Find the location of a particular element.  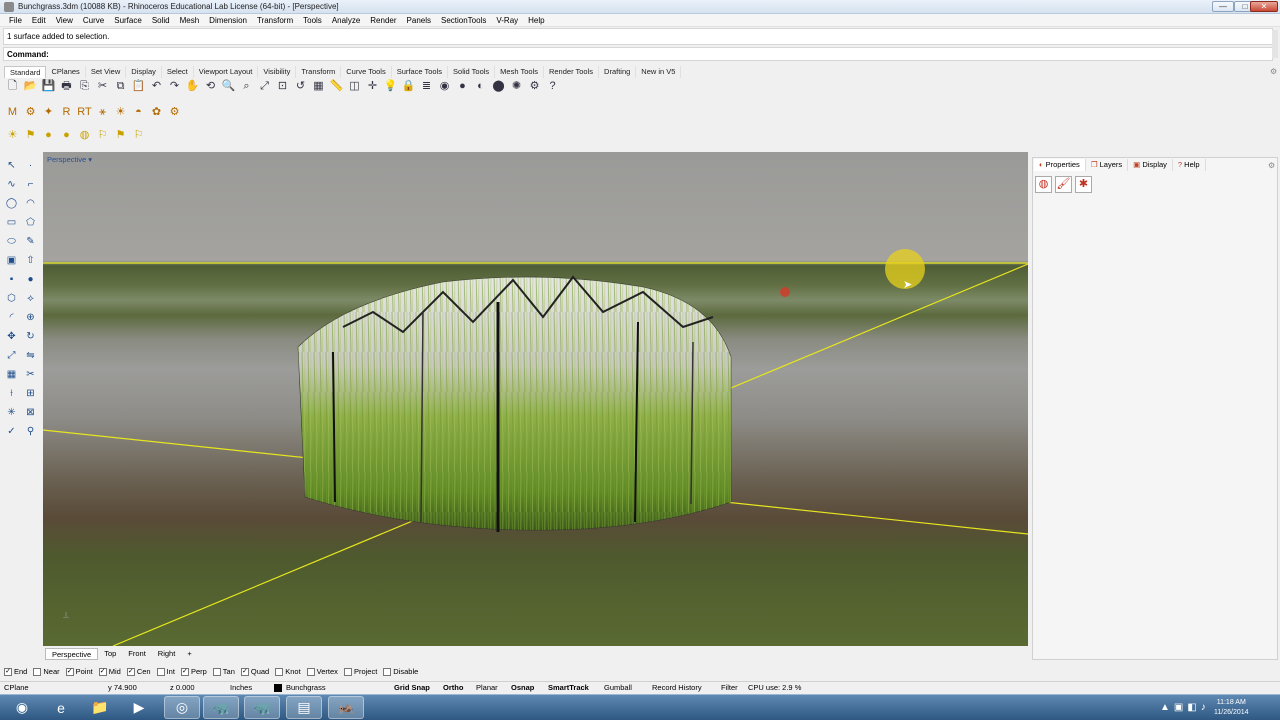

osnap-knot: Knot is located at coordinates (288, 671).